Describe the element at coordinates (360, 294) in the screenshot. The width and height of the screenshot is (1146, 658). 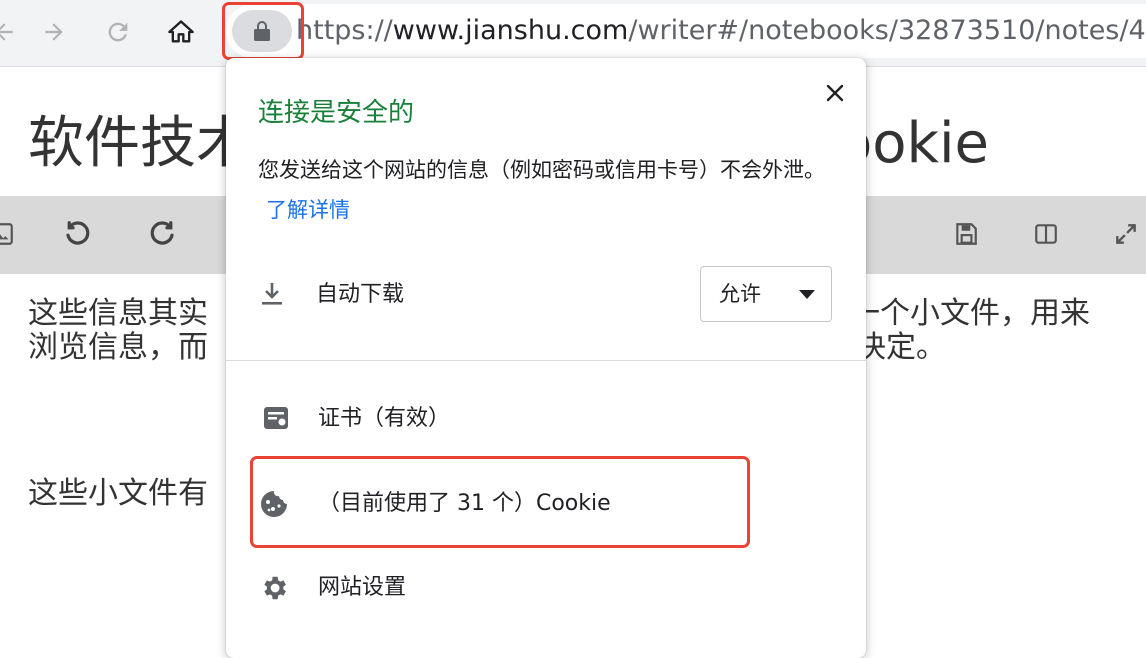
I see `auto-download-label: 自动下载` at that location.